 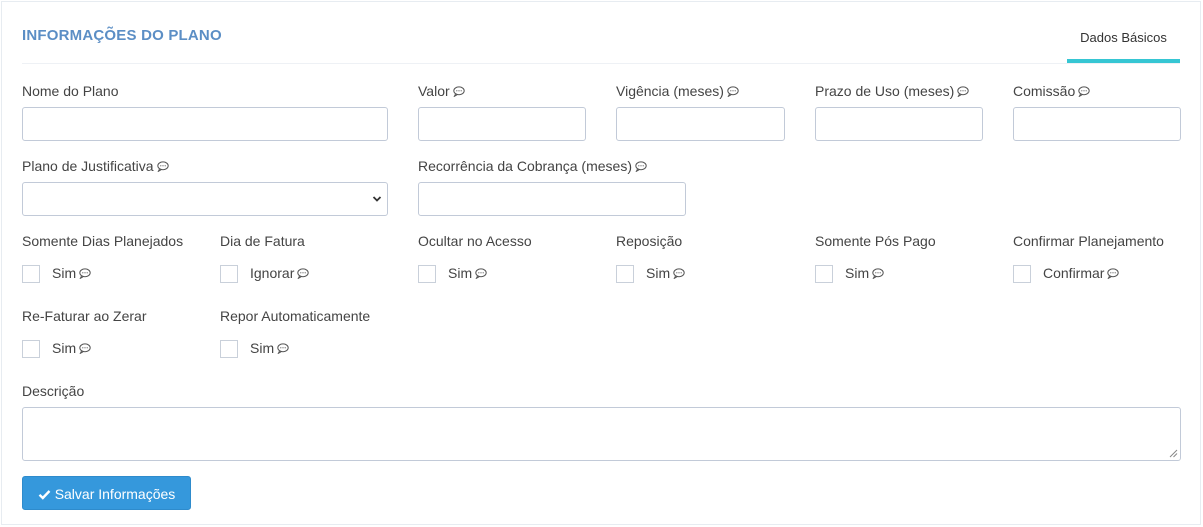 I want to click on save-button-label: Salvar Informações, so click(x=115, y=494).